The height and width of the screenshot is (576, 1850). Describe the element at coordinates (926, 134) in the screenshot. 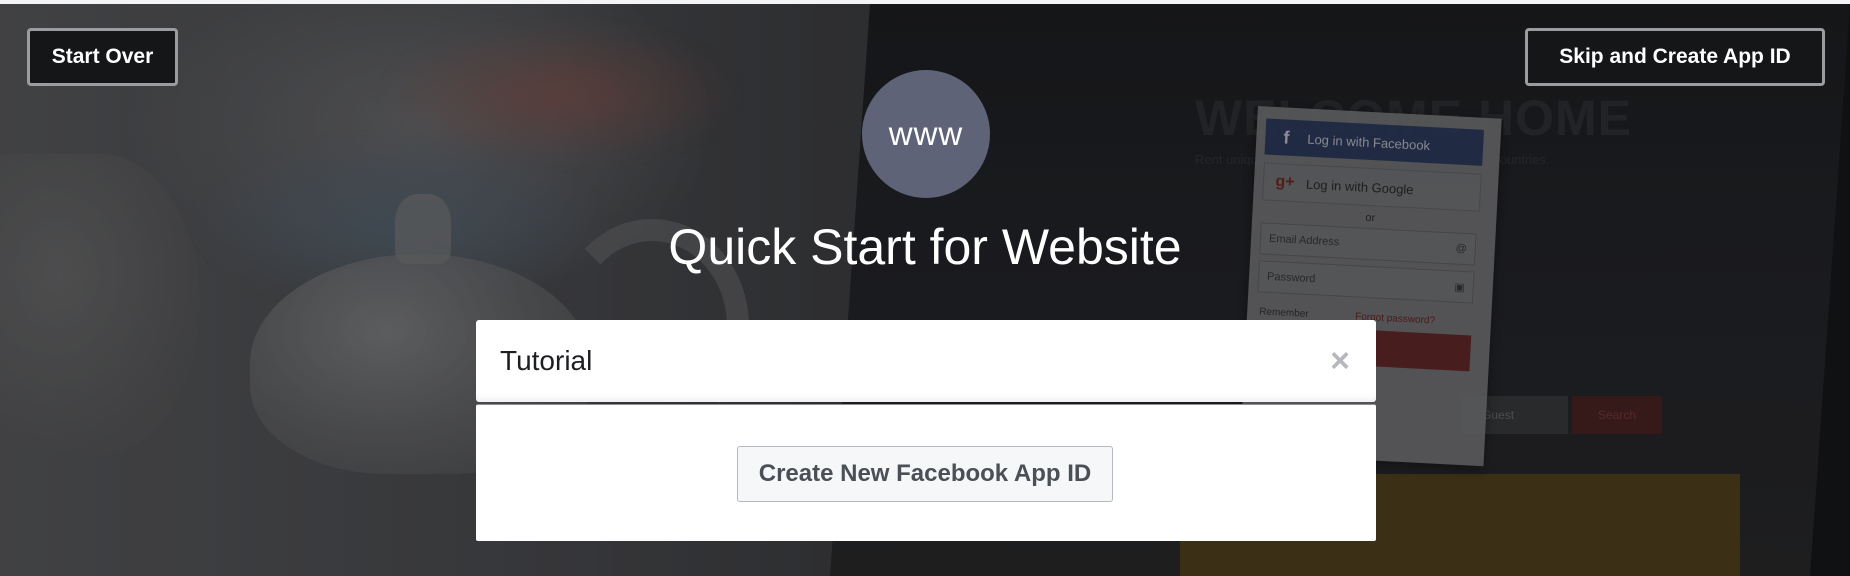

I see `www-icon: www` at that location.